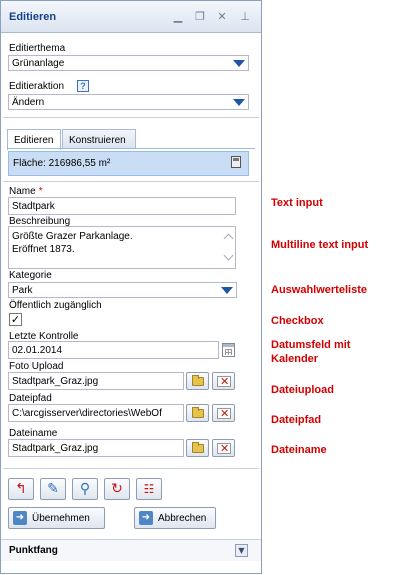 This screenshot has height=575, width=393. I want to click on redo-icon: ↻, so click(117, 489).